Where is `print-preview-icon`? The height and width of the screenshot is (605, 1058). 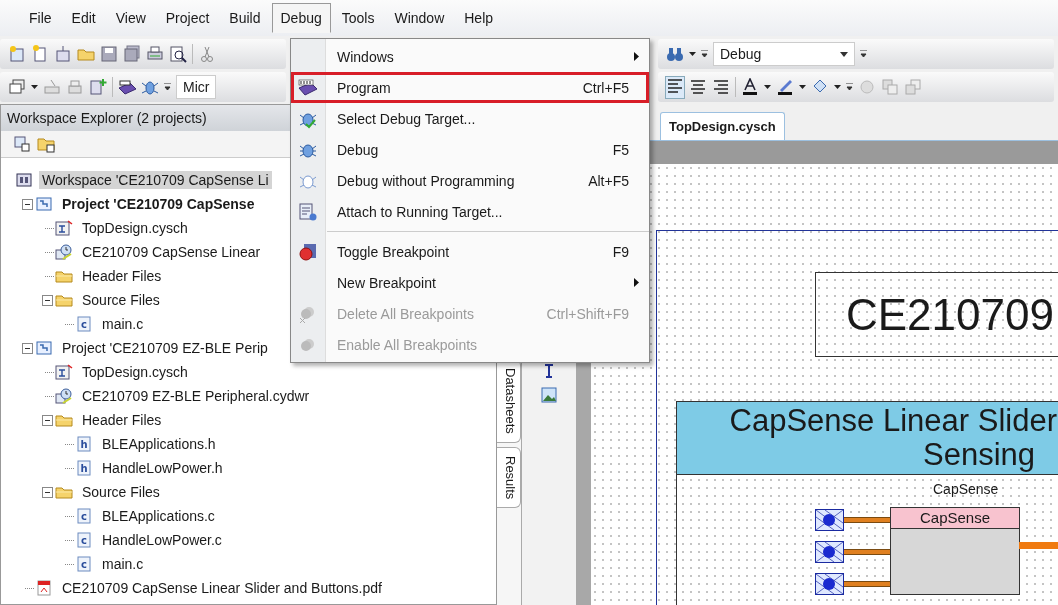
print-preview-icon is located at coordinates (178, 54).